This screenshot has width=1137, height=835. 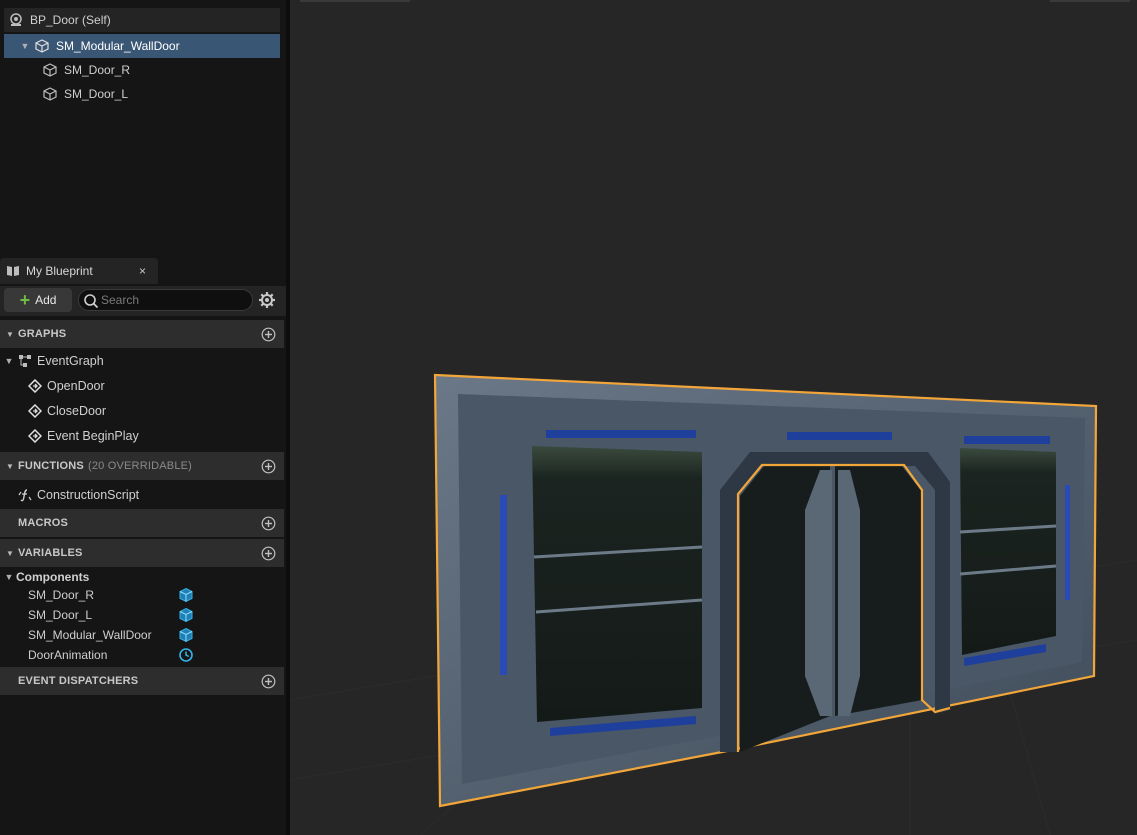 I want to click on variable-item-label: SM_Modular_WallDoor, so click(x=90, y=635).